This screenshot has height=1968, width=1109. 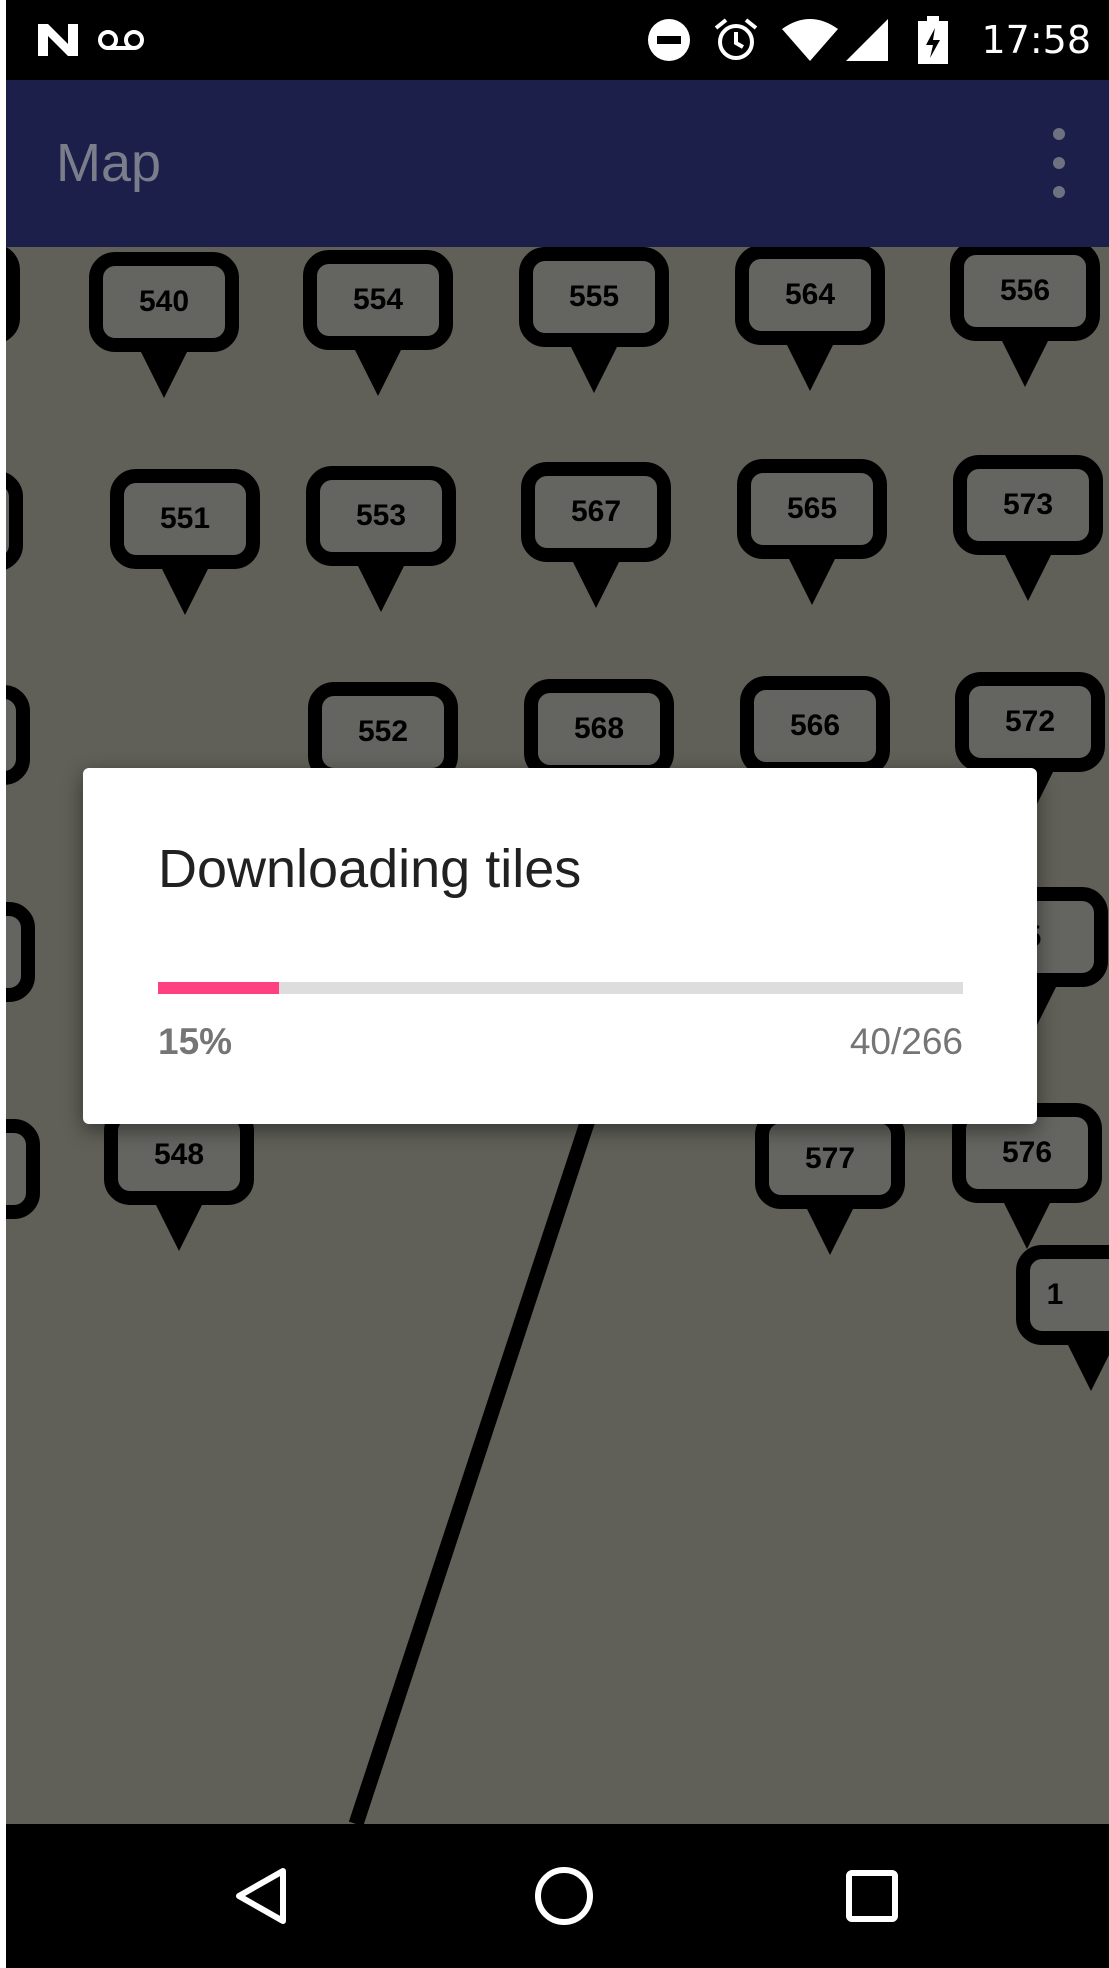 What do you see at coordinates (164, 301) in the screenshot?
I see `marker-label: 540` at bounding box center [164, 301].